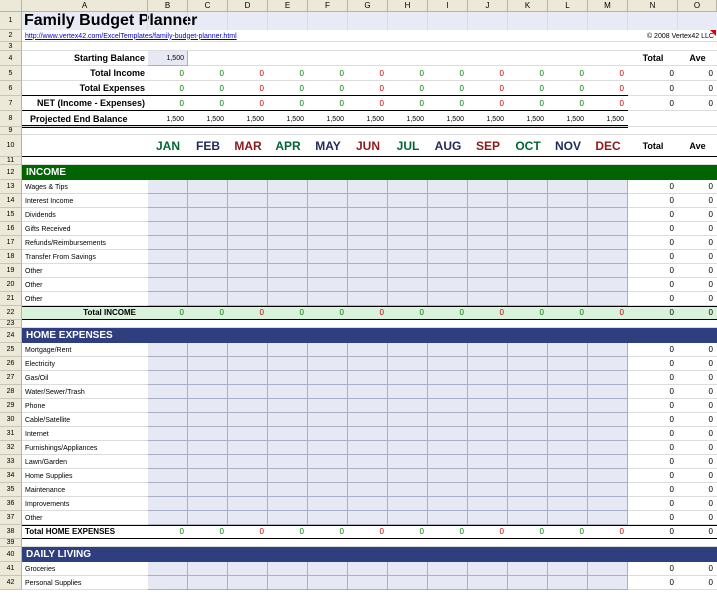  What do you see at coordinates (11, 243) in the screenshot?
I see `row-header-17: 17` at bounding box center [11, 243].